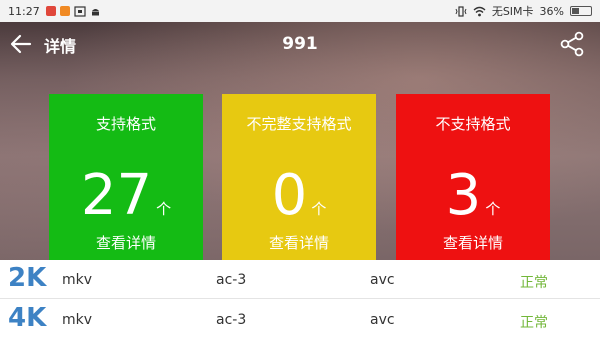  Describe the element at coordinates (581, 11) in the screenshot. I see `battery-icon` at that location.